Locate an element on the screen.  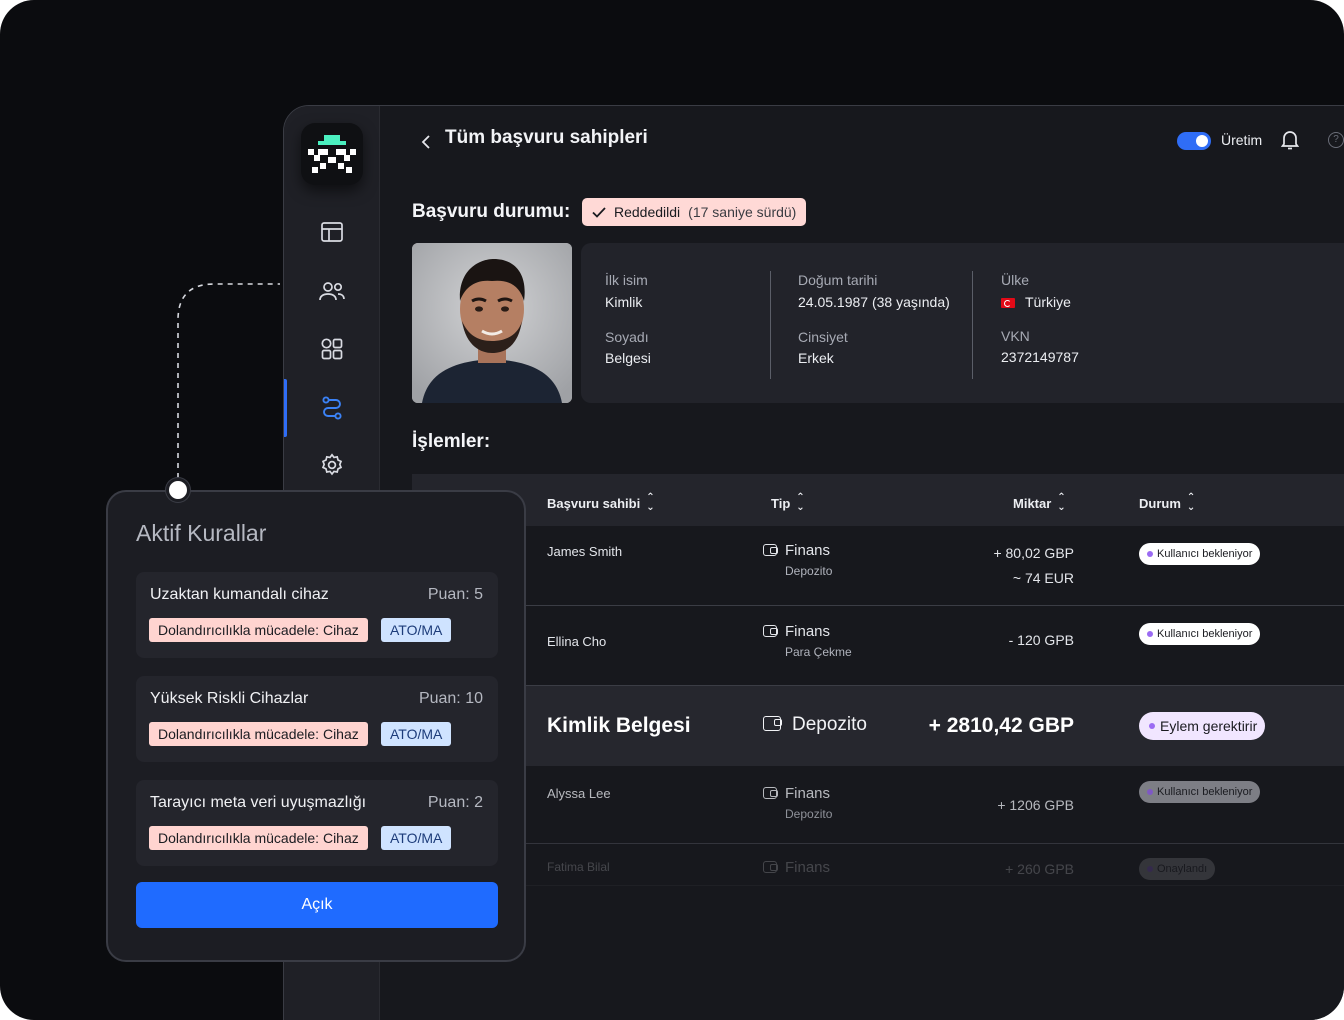
status-badge-detail: (17 saniye sürdü) is located at coordinates (742, 212).